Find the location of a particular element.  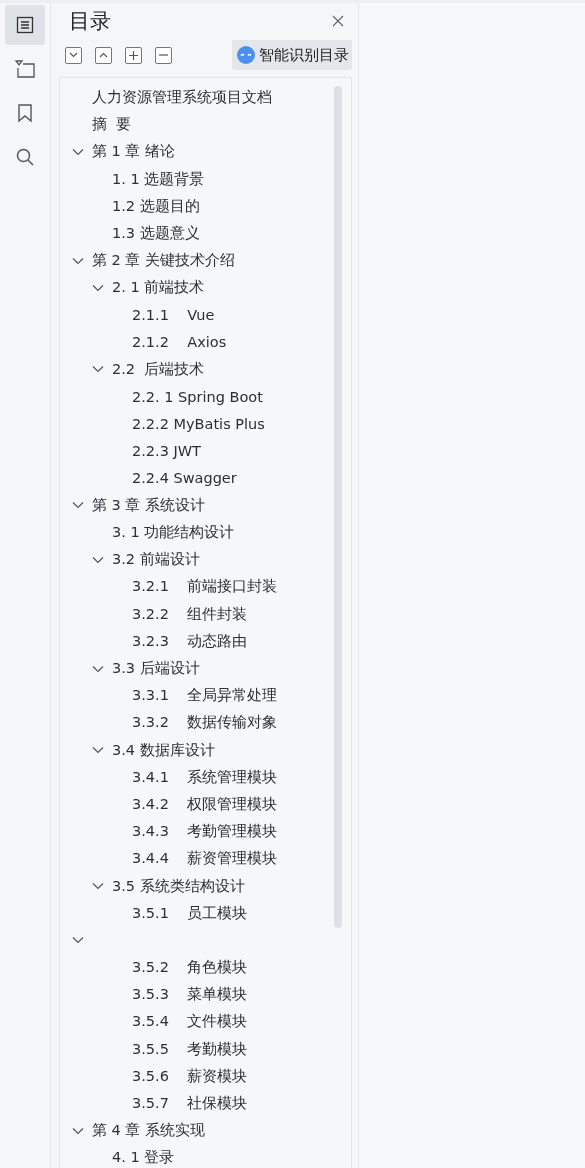

toc-entry: 3.3.2 数据传输对象 is located at coordinates (205, 723).